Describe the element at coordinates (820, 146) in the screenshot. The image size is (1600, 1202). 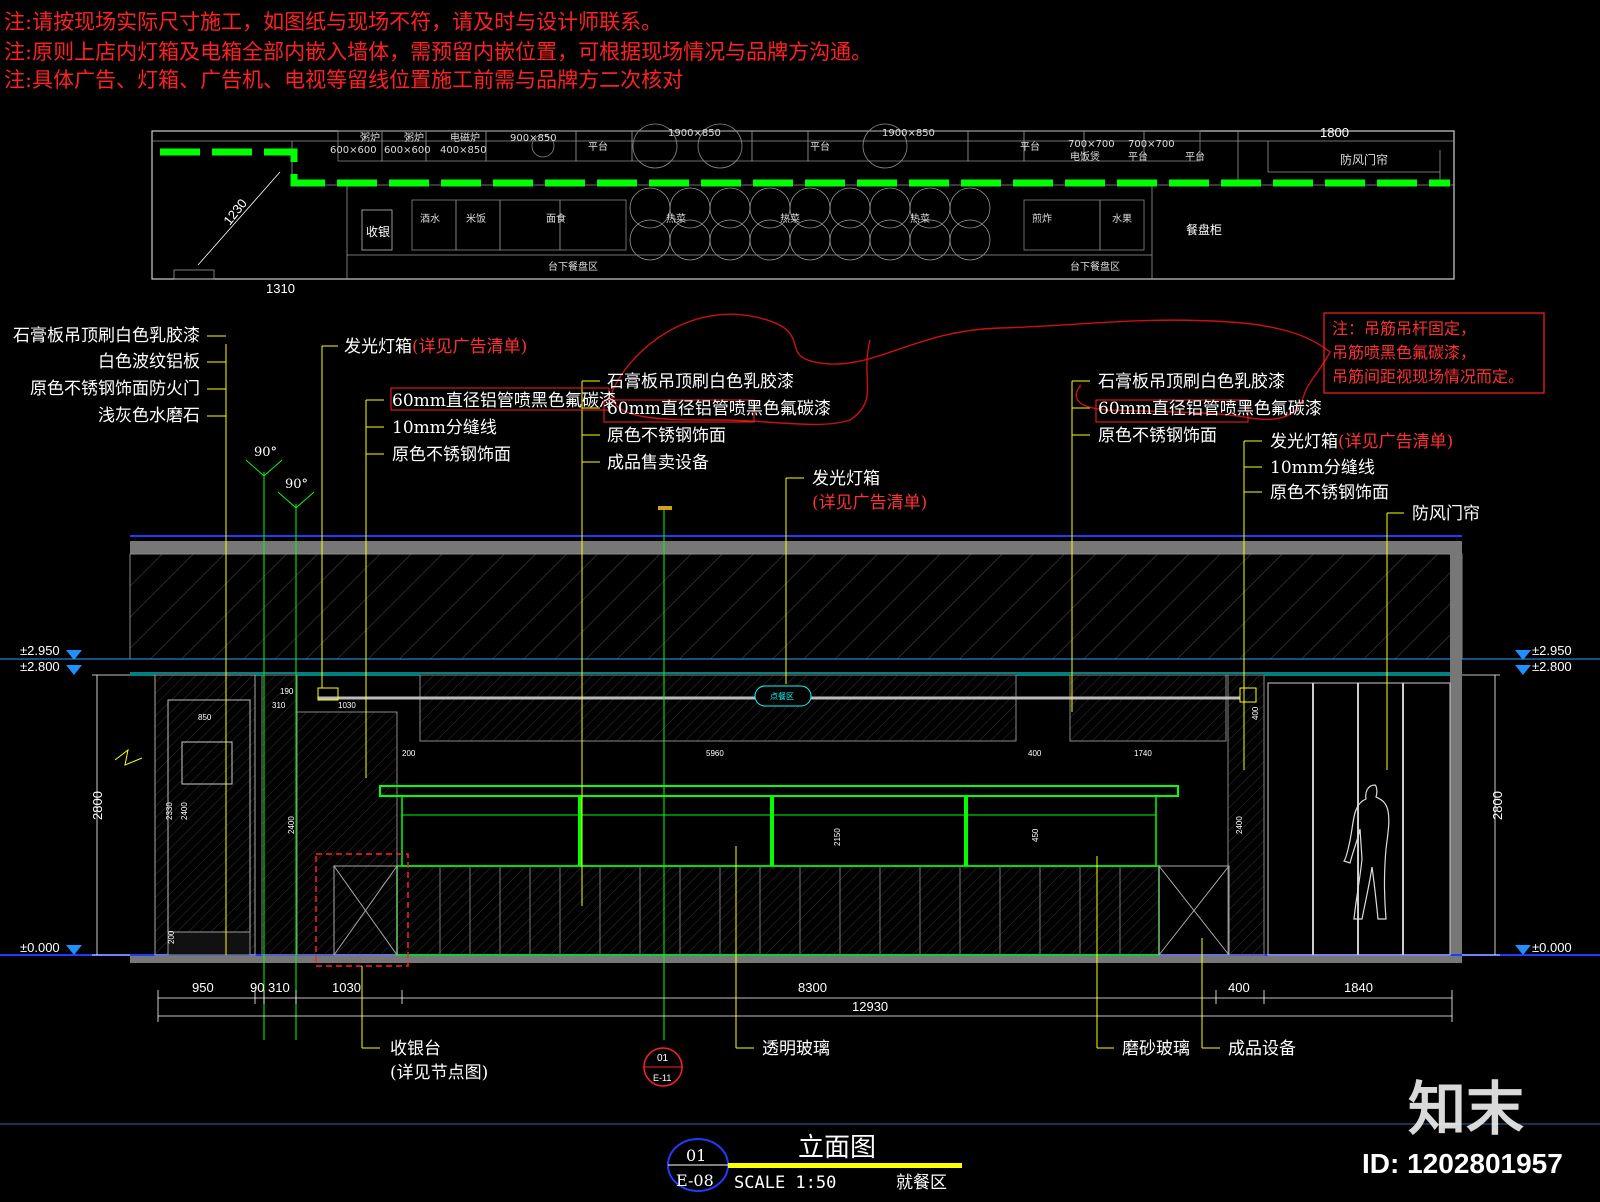
I see `plan-top-label-4: 平台` at that location.